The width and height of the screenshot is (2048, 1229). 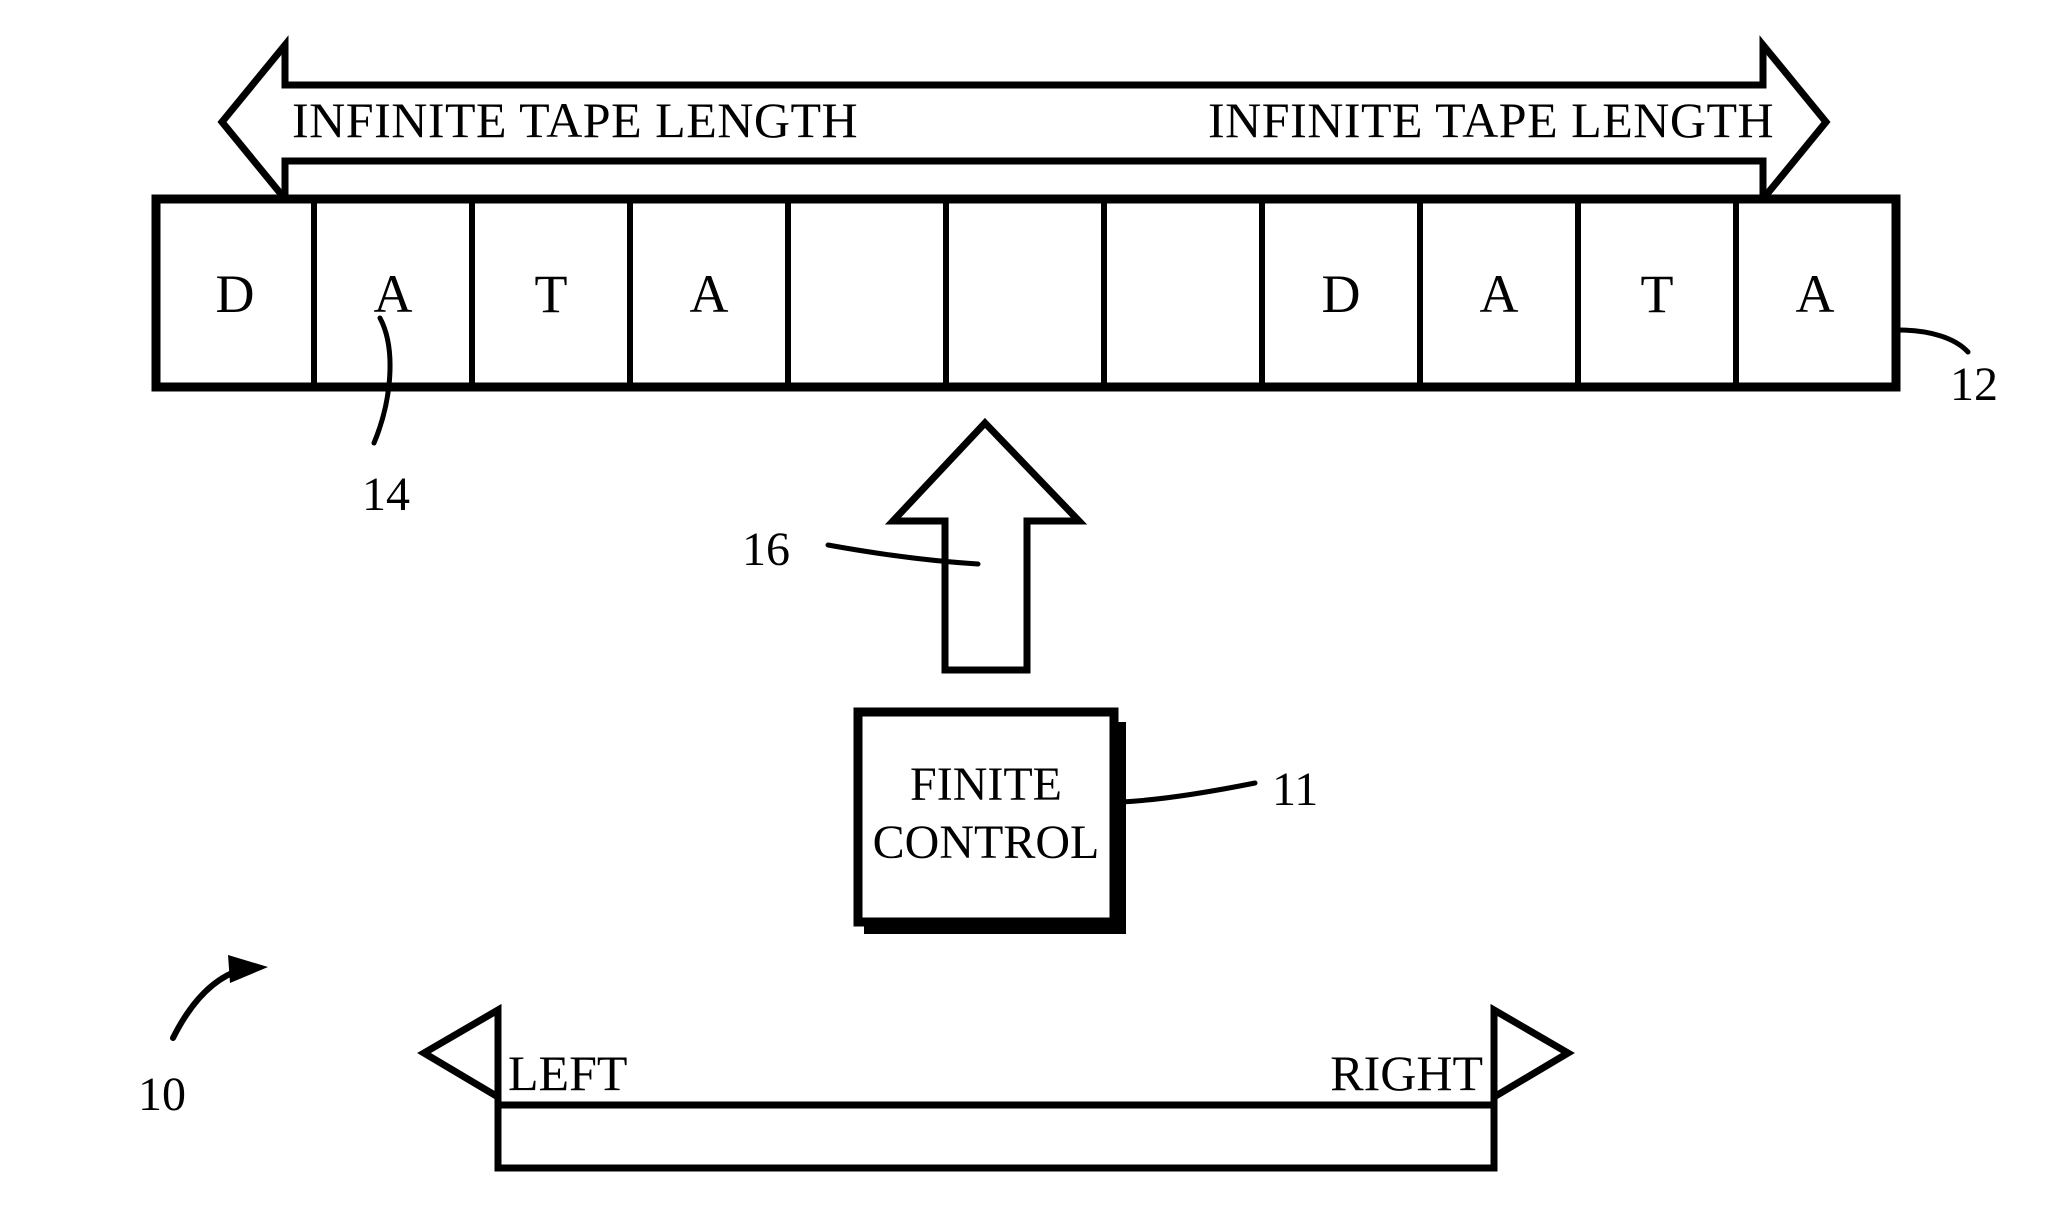 I want to click on tape-outline, so click(x=1026, y=293).